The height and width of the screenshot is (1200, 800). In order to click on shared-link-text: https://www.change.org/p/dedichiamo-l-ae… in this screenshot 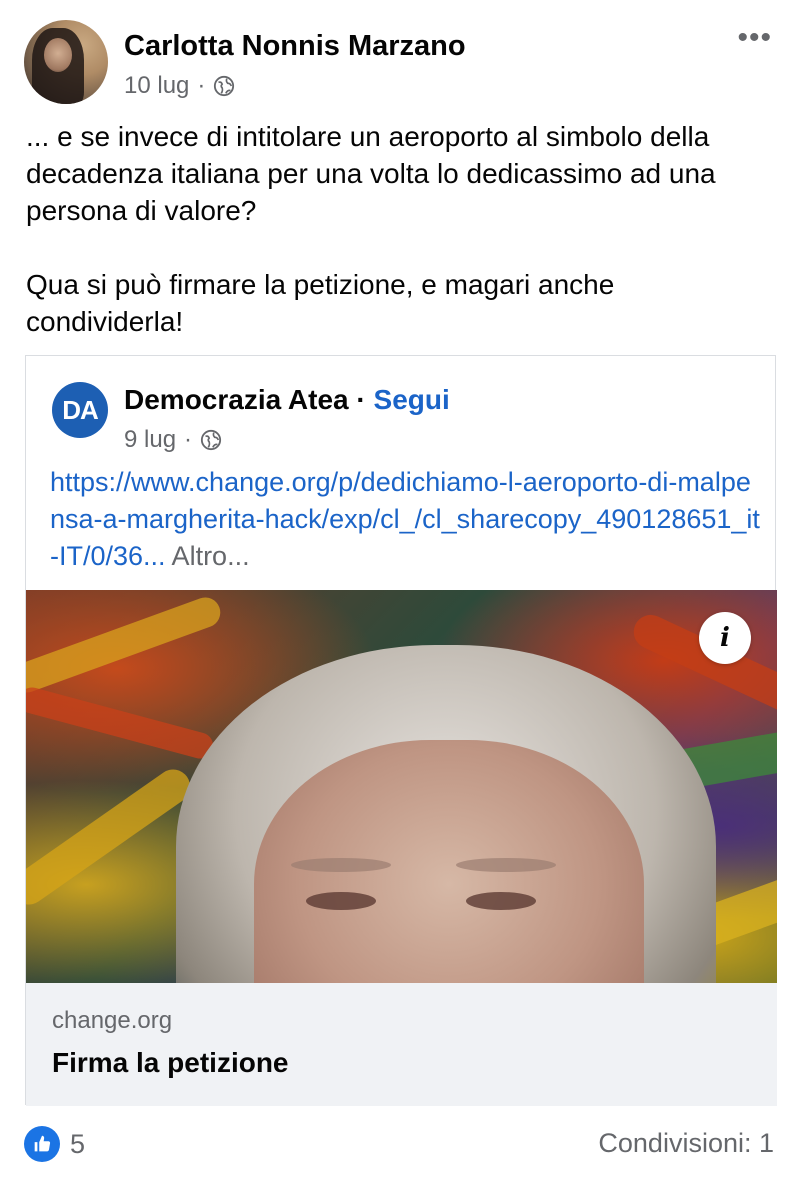, I will do `click(405, 519)`.